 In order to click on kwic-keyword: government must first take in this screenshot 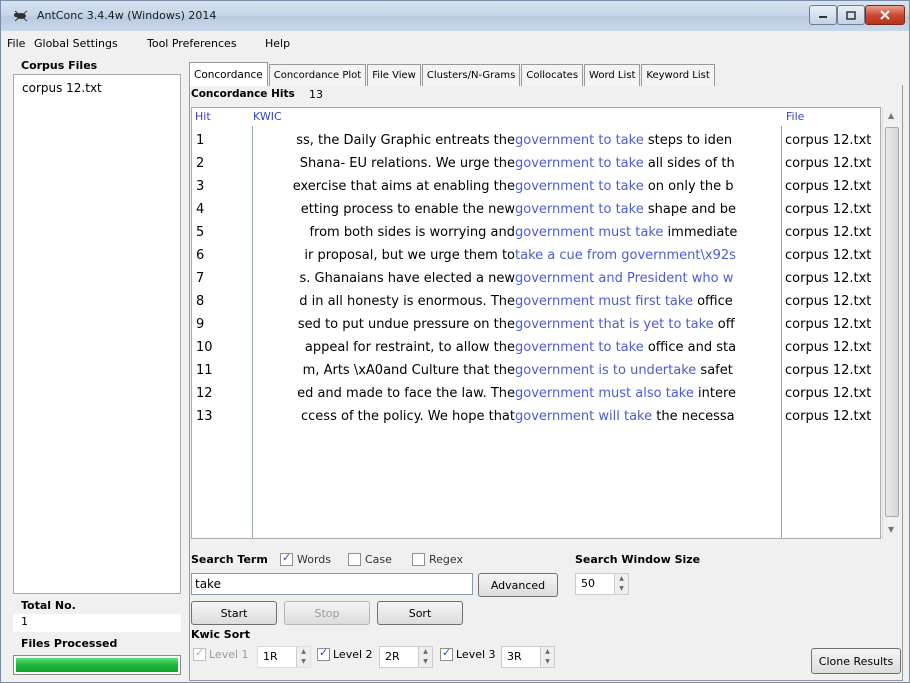, I will do `click(604, 301)`.